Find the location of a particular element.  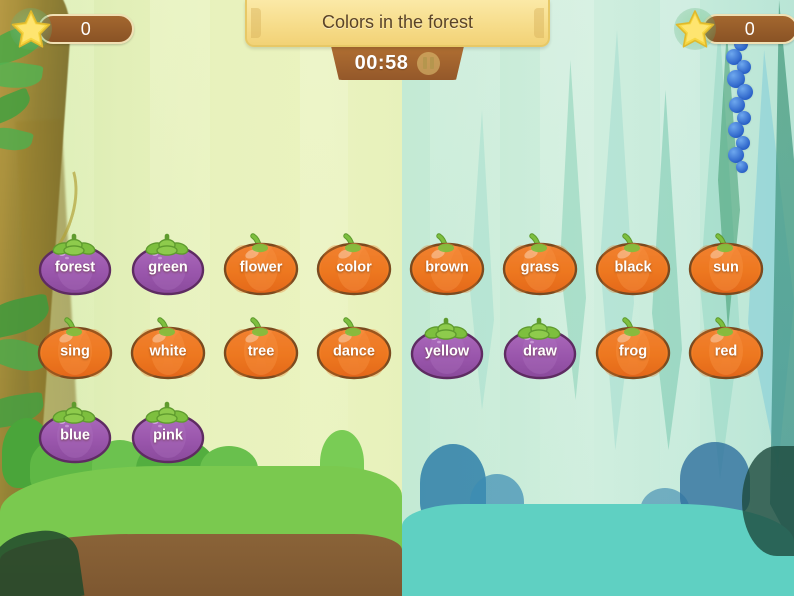

title-plaque: Colors in the forest is located at coordinates (397, 23).